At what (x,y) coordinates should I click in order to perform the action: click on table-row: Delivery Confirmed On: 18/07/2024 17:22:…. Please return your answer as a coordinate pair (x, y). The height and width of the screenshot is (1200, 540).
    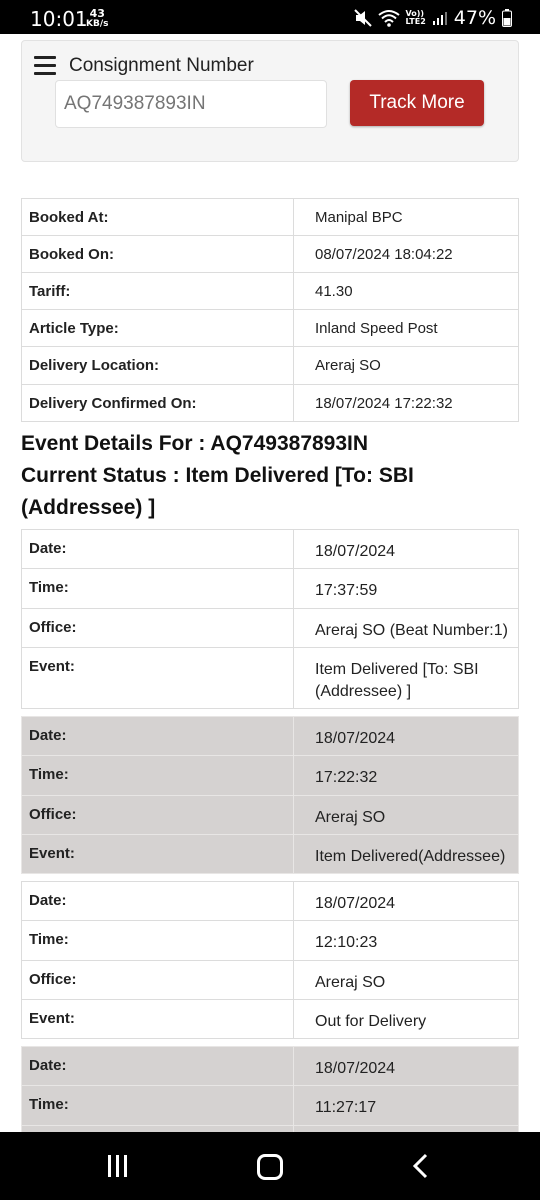
    Looking at the image, I should click on (270, 403).